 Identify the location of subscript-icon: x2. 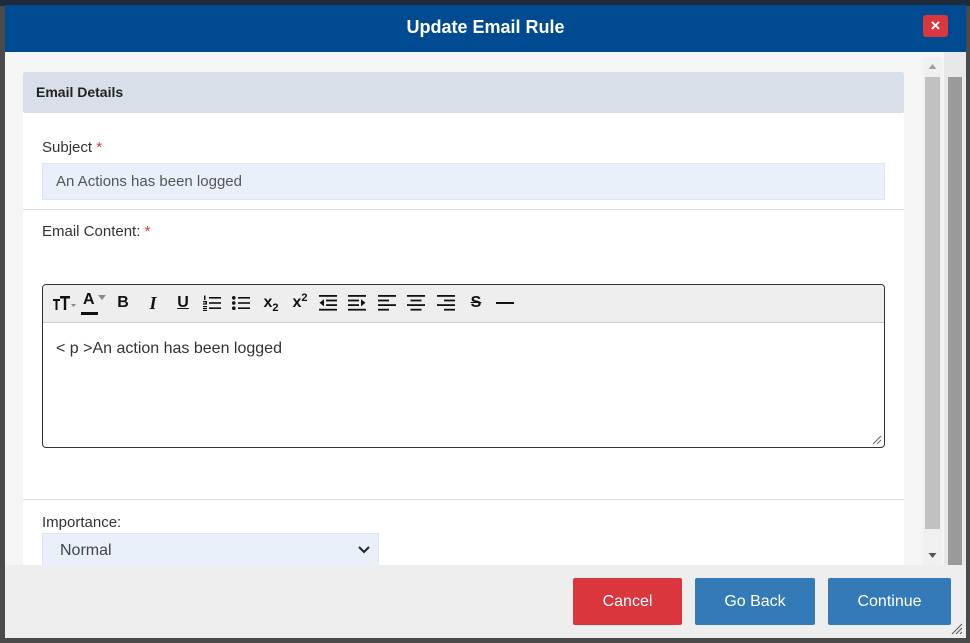
(271, 304).